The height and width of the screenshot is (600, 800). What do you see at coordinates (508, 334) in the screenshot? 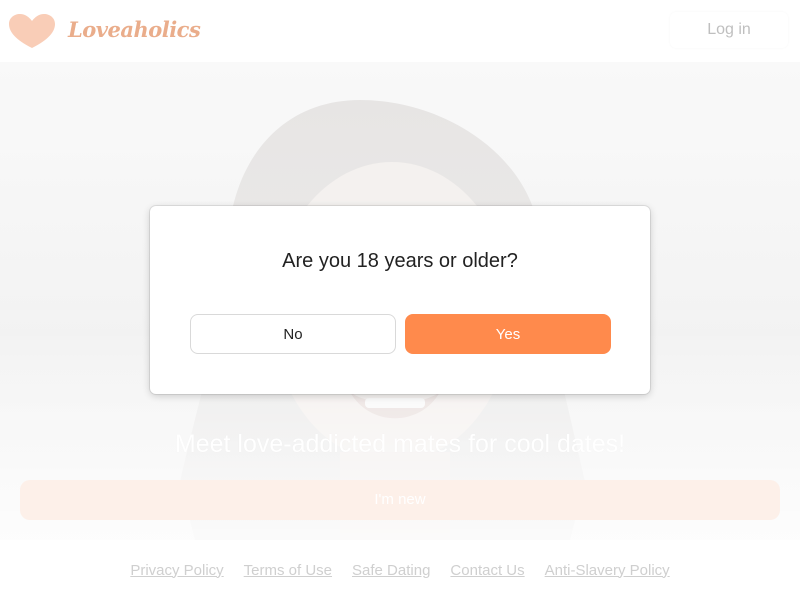
I see `yes-button: Yes` at bounding box center [508, 334].